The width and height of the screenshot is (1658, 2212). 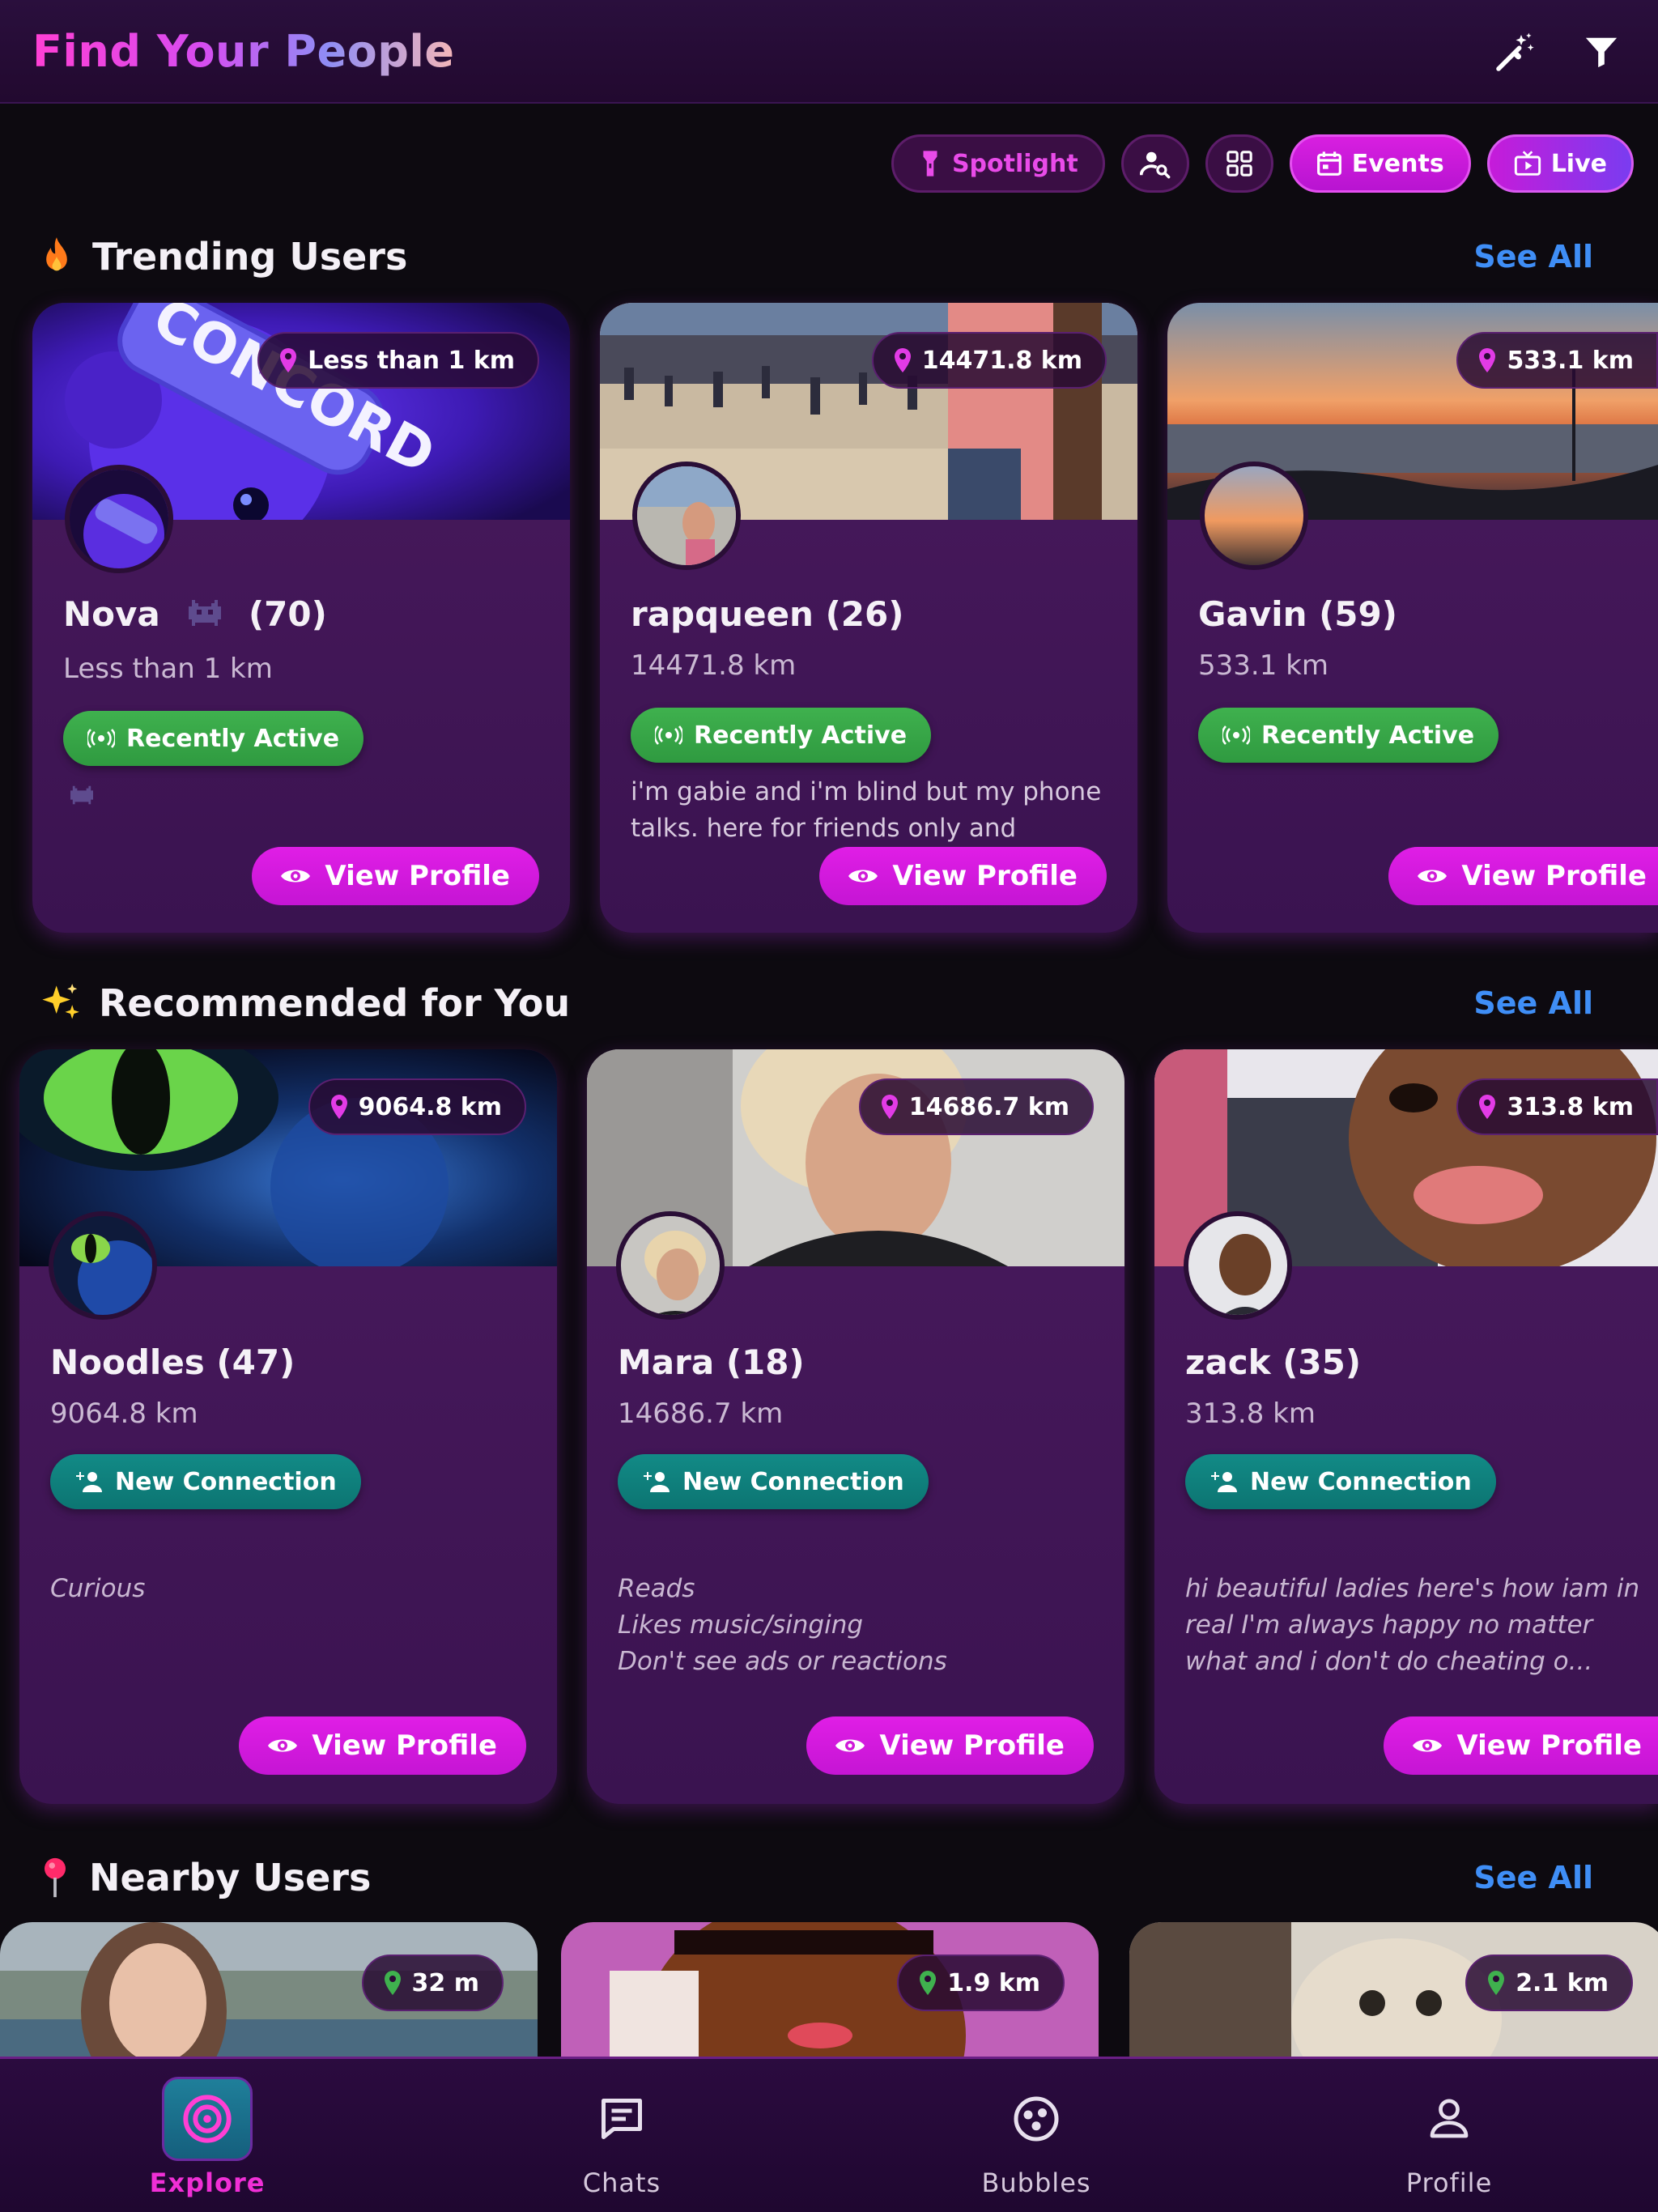 I want to click on grid-view-chip, so click(x=1239, y=163).